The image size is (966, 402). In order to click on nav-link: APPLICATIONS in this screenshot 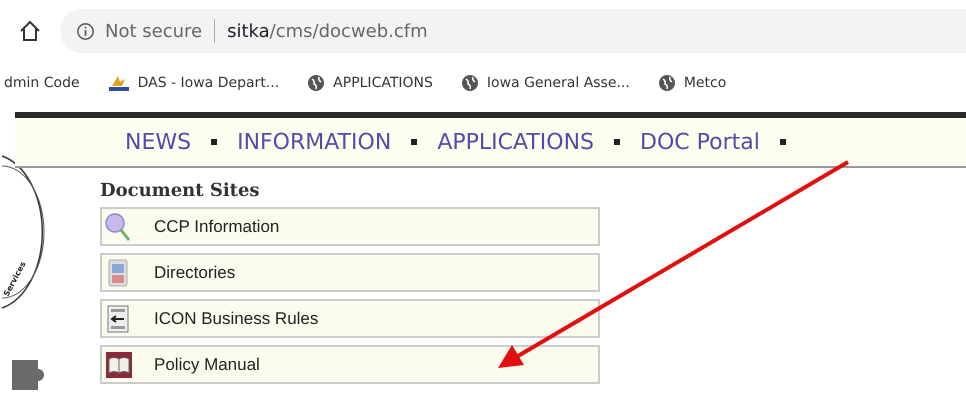, I will do `click(515, 142)`.